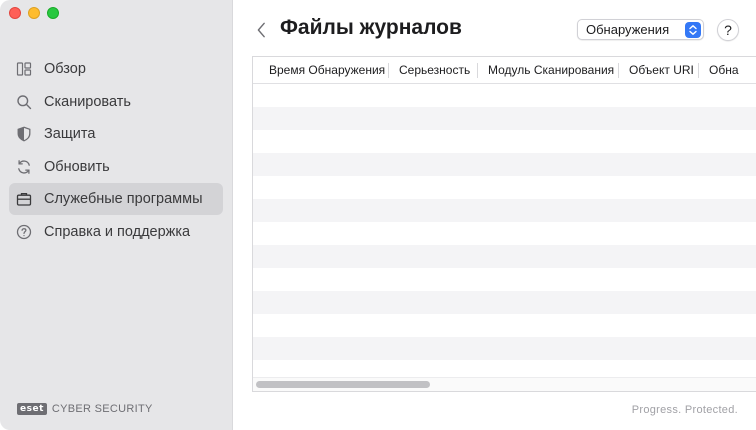  What do you see at coordinates (371, 27) in the screenshot?
I see `page-title: Файлы журналов` at bounding box center [371, 27].